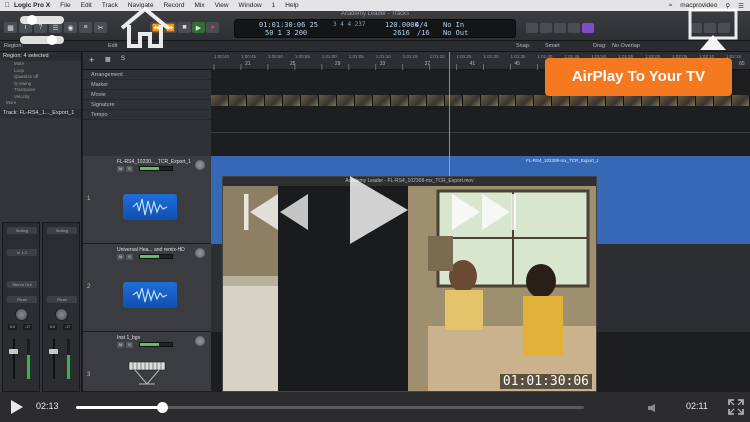  I want to click on track-name: Universal Hea... and remix-HD, so click(151, 250).